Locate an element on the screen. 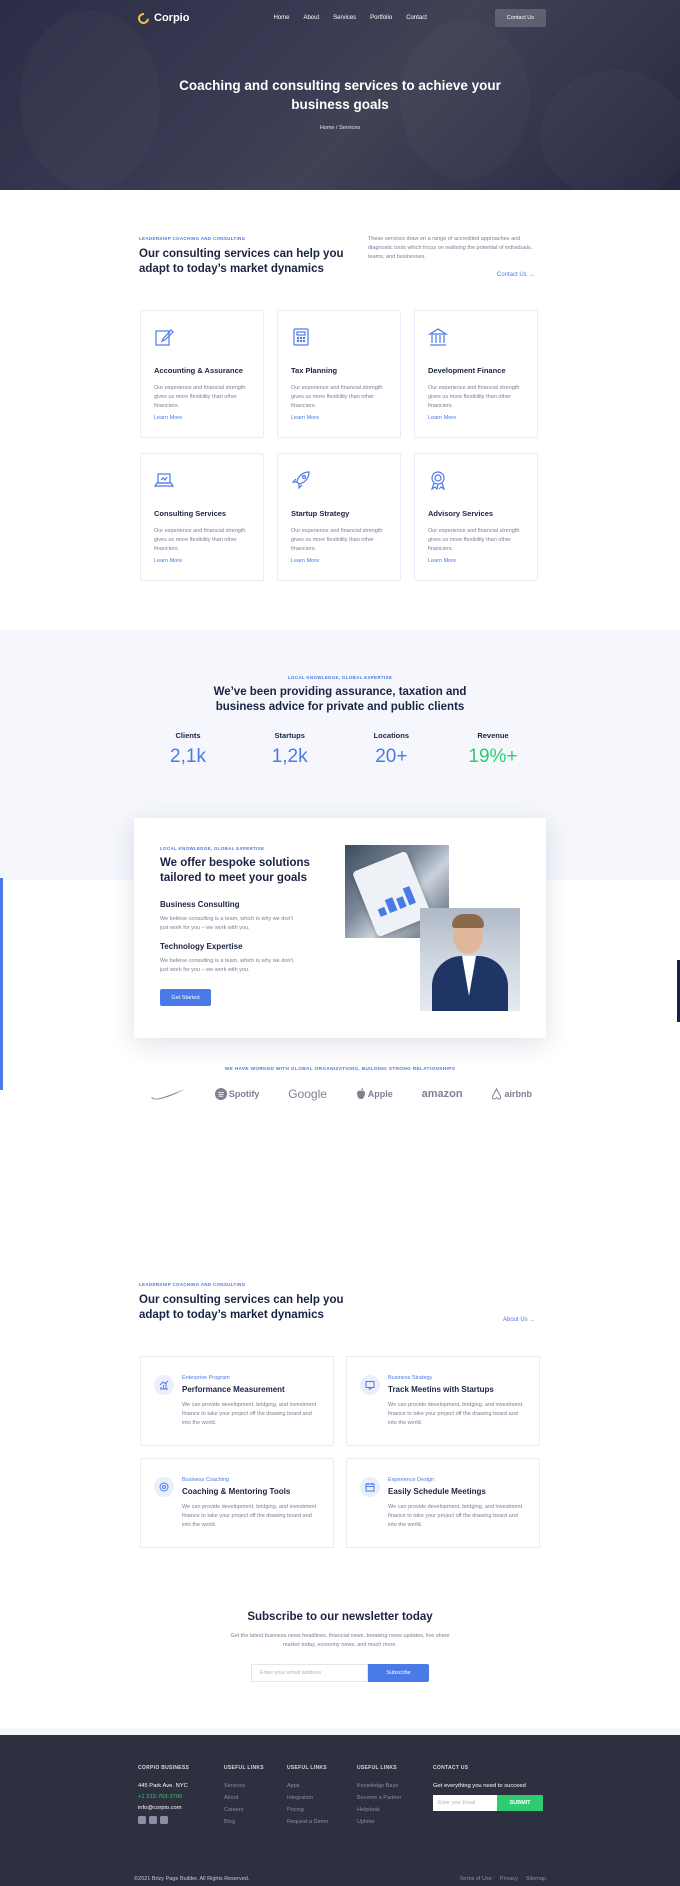  chart-bar is located at coordinates (401, 903).